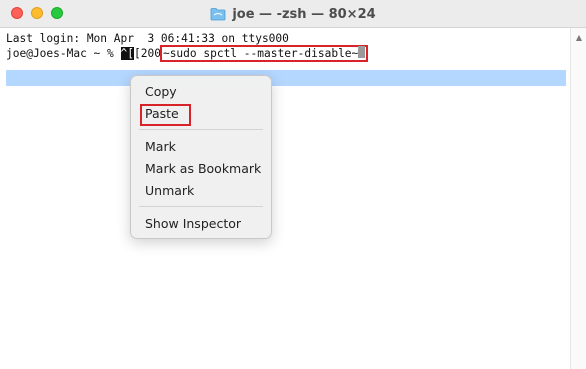 This screenshot has height=369, width=586. Describe the element at coordinates (304, 14) in the screenshot. I see `window-title: joe — -zsh — 80×24` at that location.